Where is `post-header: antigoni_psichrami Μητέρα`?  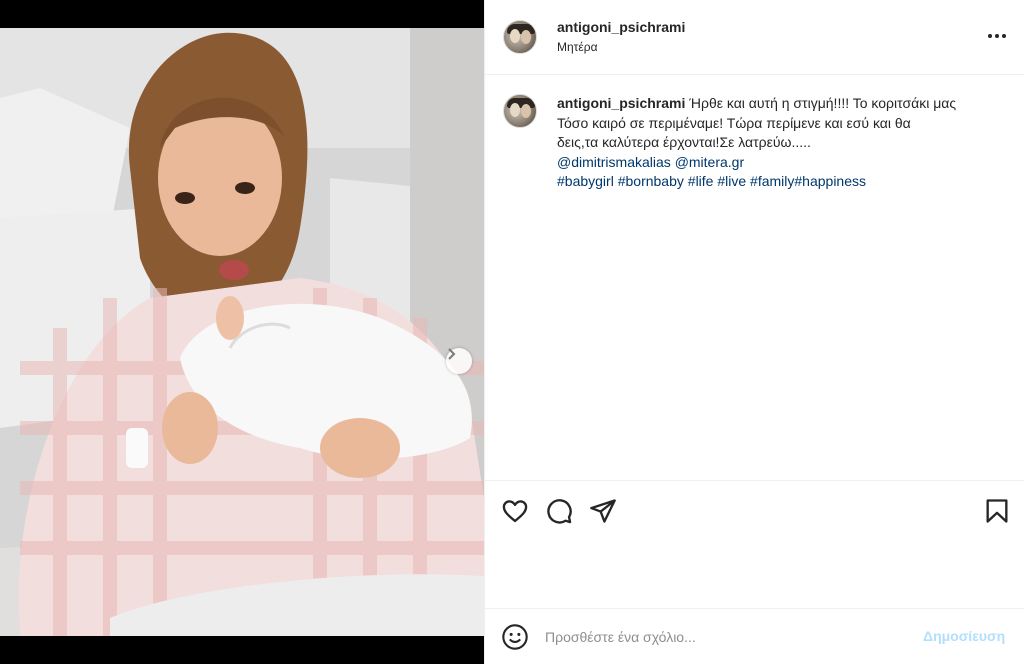
post-header: antigoni_psichrami Μητέρα is located at coordinates (754, 37).